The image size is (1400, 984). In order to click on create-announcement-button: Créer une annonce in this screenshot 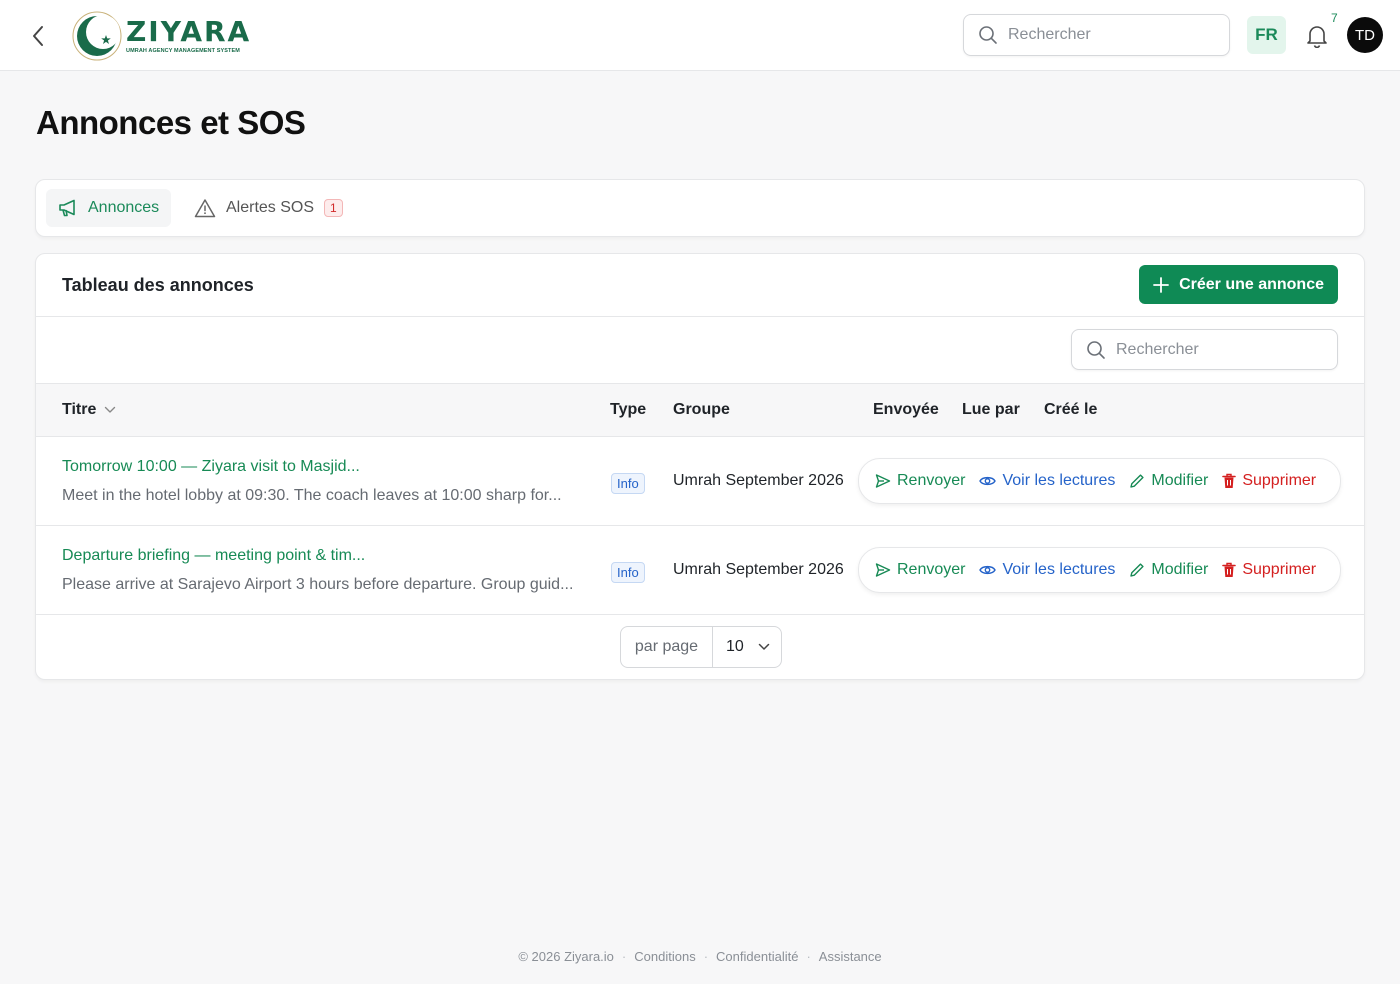, I will do `click(1238, 284)`.